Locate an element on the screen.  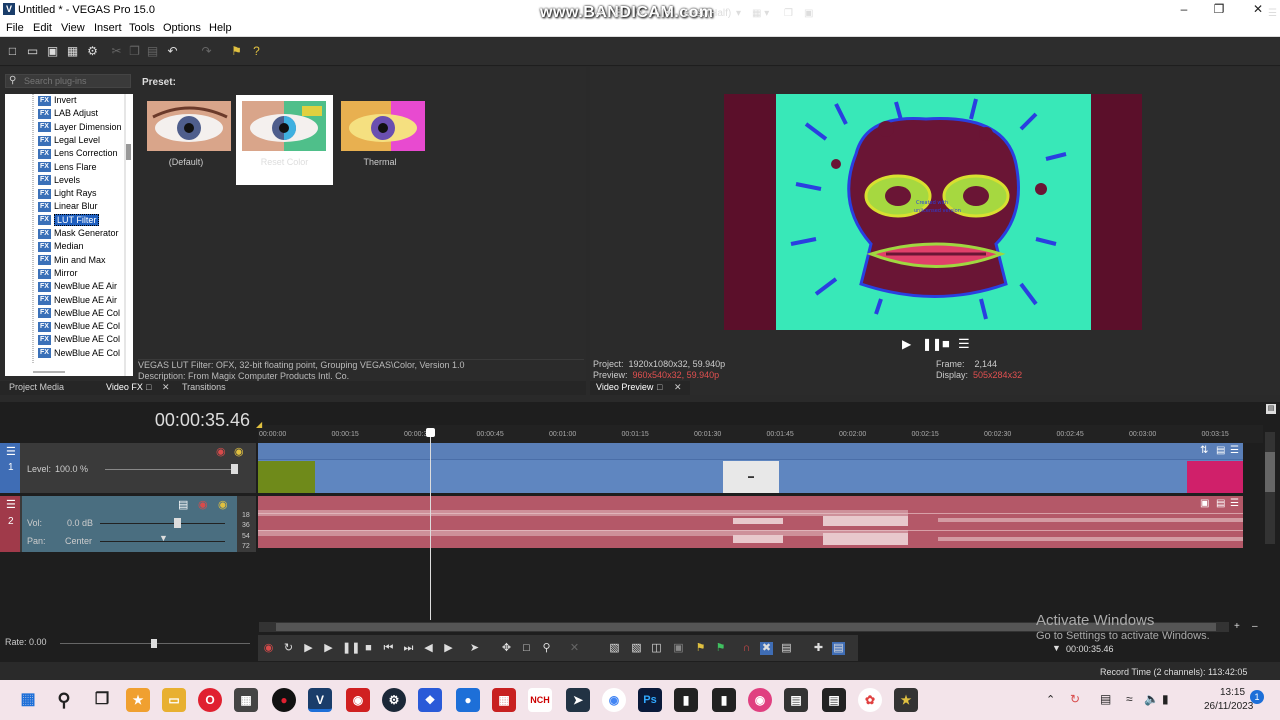
plugin-item: FX Legal Level is located at coordinates (69, 141).